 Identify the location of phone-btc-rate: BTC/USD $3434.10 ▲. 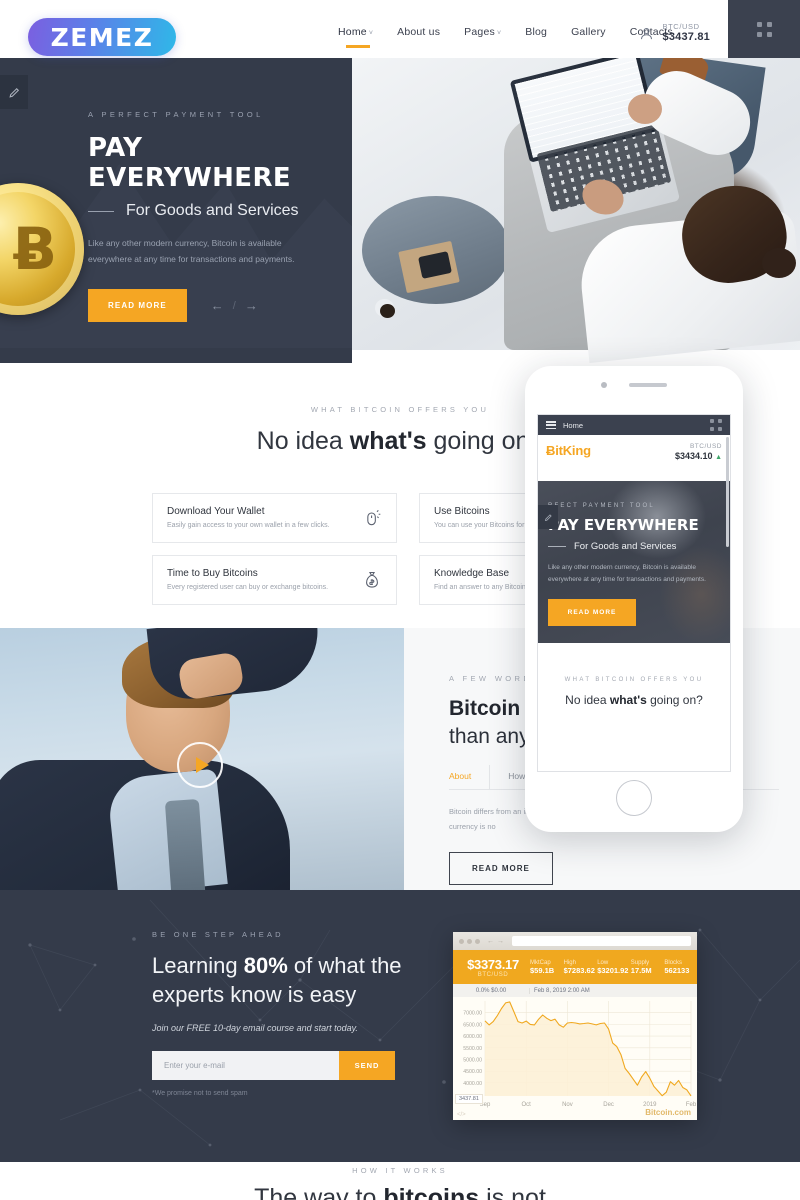
(698, 453).